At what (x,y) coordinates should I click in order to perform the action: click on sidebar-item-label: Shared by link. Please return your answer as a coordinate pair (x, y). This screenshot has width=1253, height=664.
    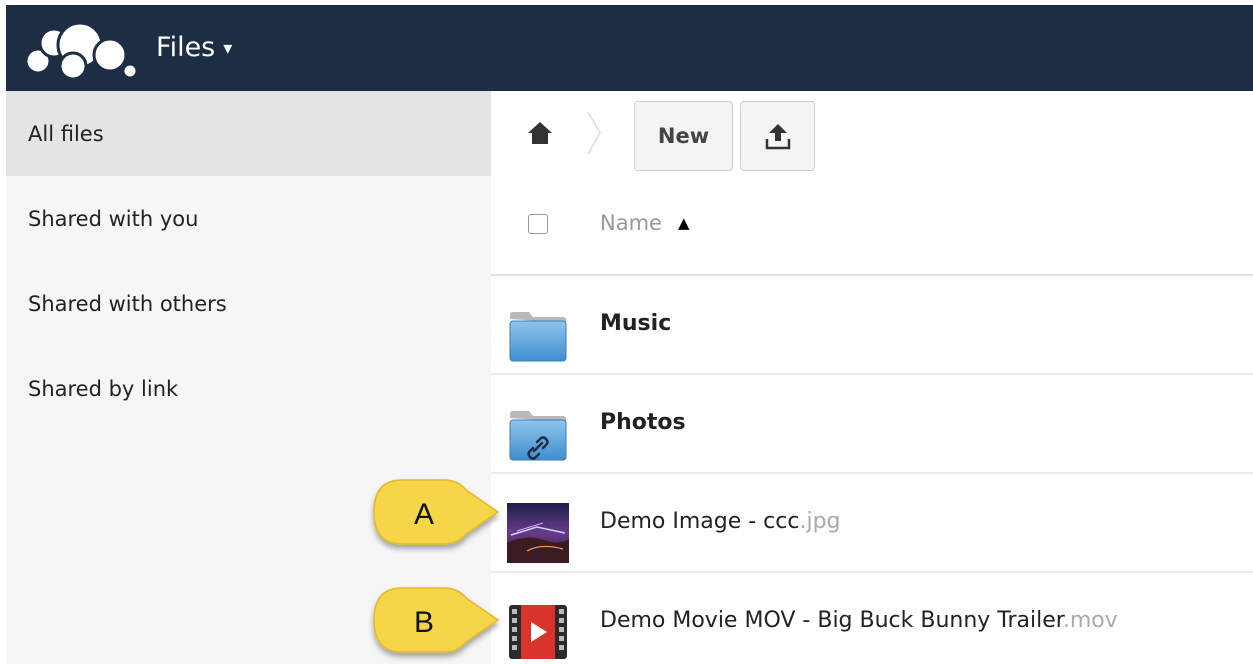
    Looking at the image, I should click on (103, 388).